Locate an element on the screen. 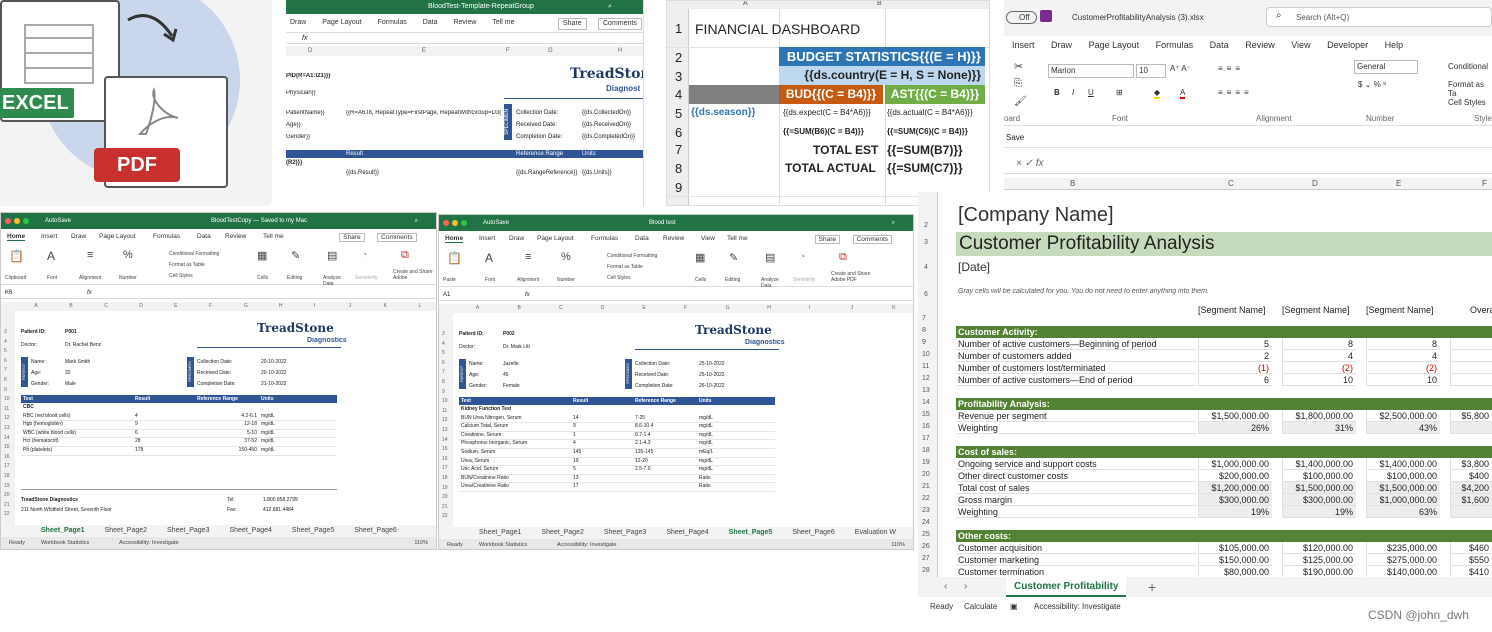 This screenshot has width=1492, height=632. value-cell: 31% is located at coordinates (1319, 428).